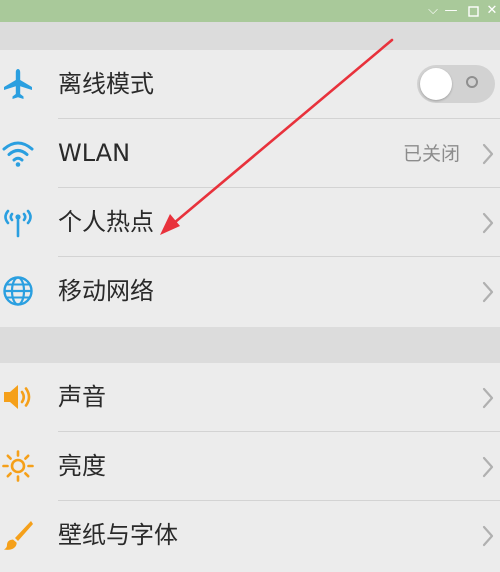  Describe the element at coordinates (18, 397) in the screenshot. I see `speaker-icon` at that location.